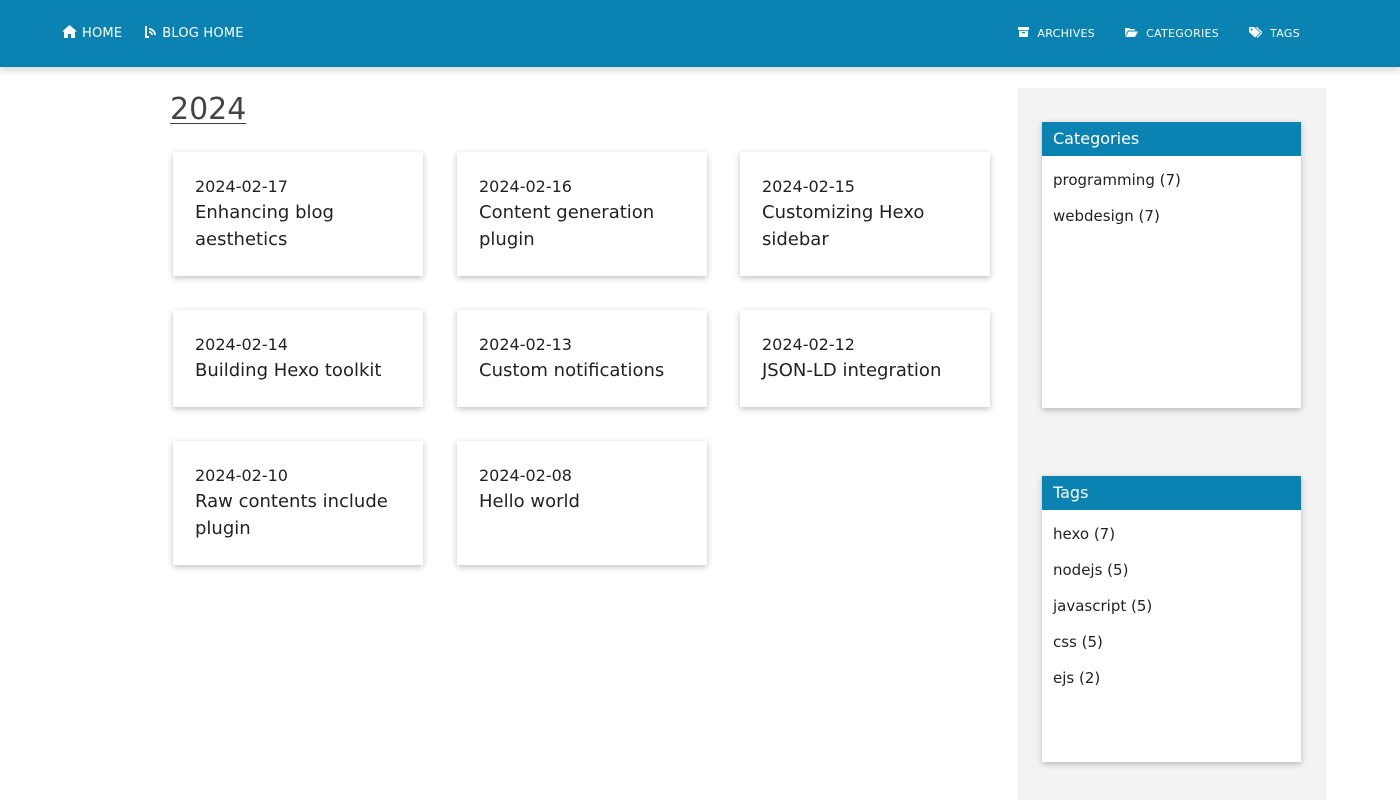  Describe the element at coordinates (700, 33) in the screenshot. I see `top-navbar: HOME BLOG HOME ARCHIVES CATEGORIES TAGS` at that location.